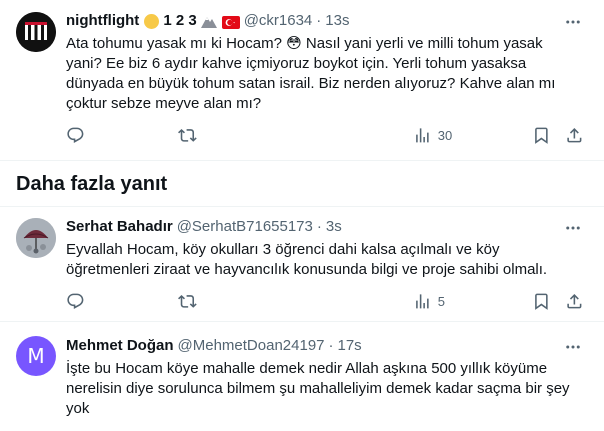 Image resolution: width=604 pixels, height=431 pixels. I want to click on views-button: 30, so click(432, 135).